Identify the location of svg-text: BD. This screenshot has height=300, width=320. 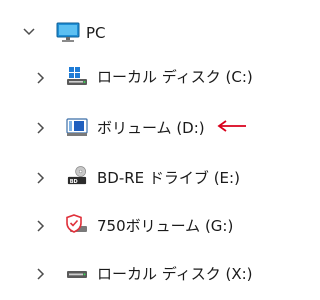
(74, 182).